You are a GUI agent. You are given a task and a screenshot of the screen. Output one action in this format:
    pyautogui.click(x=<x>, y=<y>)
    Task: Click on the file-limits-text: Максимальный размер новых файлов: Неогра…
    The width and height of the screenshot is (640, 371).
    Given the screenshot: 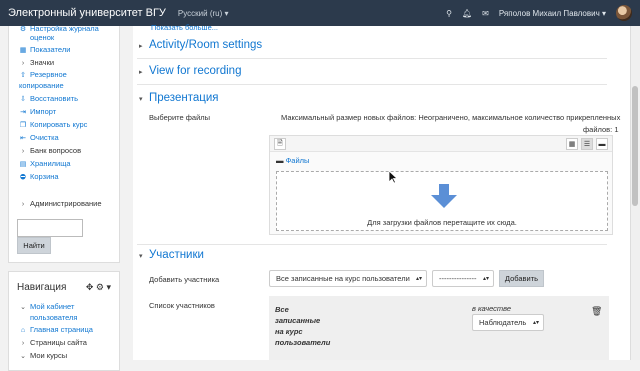 What is the action you would take?
    pyautogui.click(x=451, y=117)
    